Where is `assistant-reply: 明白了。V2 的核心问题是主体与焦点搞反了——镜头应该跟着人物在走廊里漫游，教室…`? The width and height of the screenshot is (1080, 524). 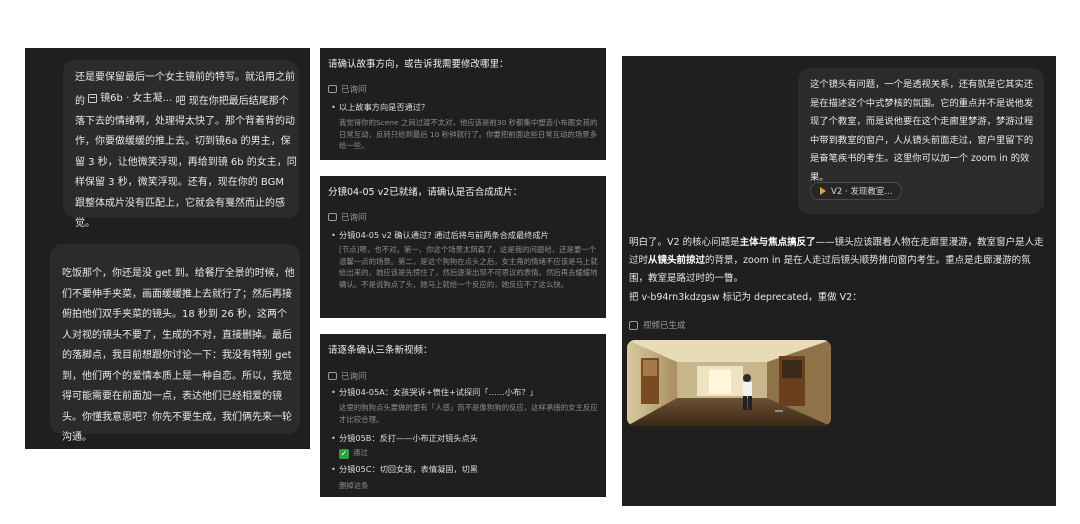 assistant-reply: 明白了。V2 的核心问题是主体与焦点搞反了——镜头应该跟着人物在走廊里漫游，教室… is located at coordinates (839, 261).